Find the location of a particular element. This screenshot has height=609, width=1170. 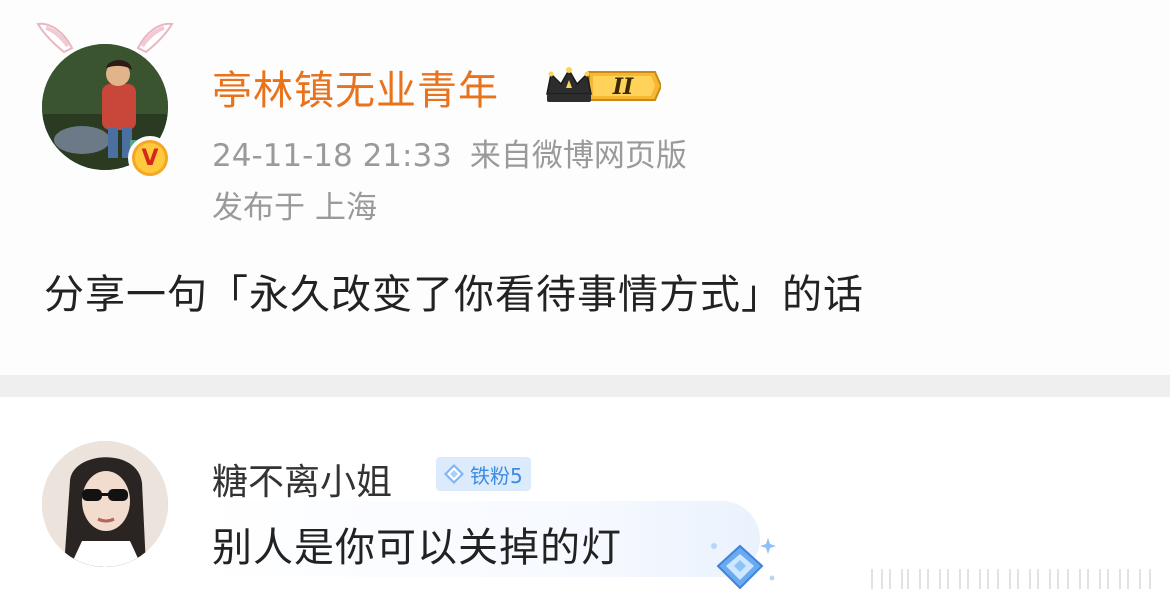

comment-text: 别人是你可以关掉的灯 is located at coordinates (417, 548).